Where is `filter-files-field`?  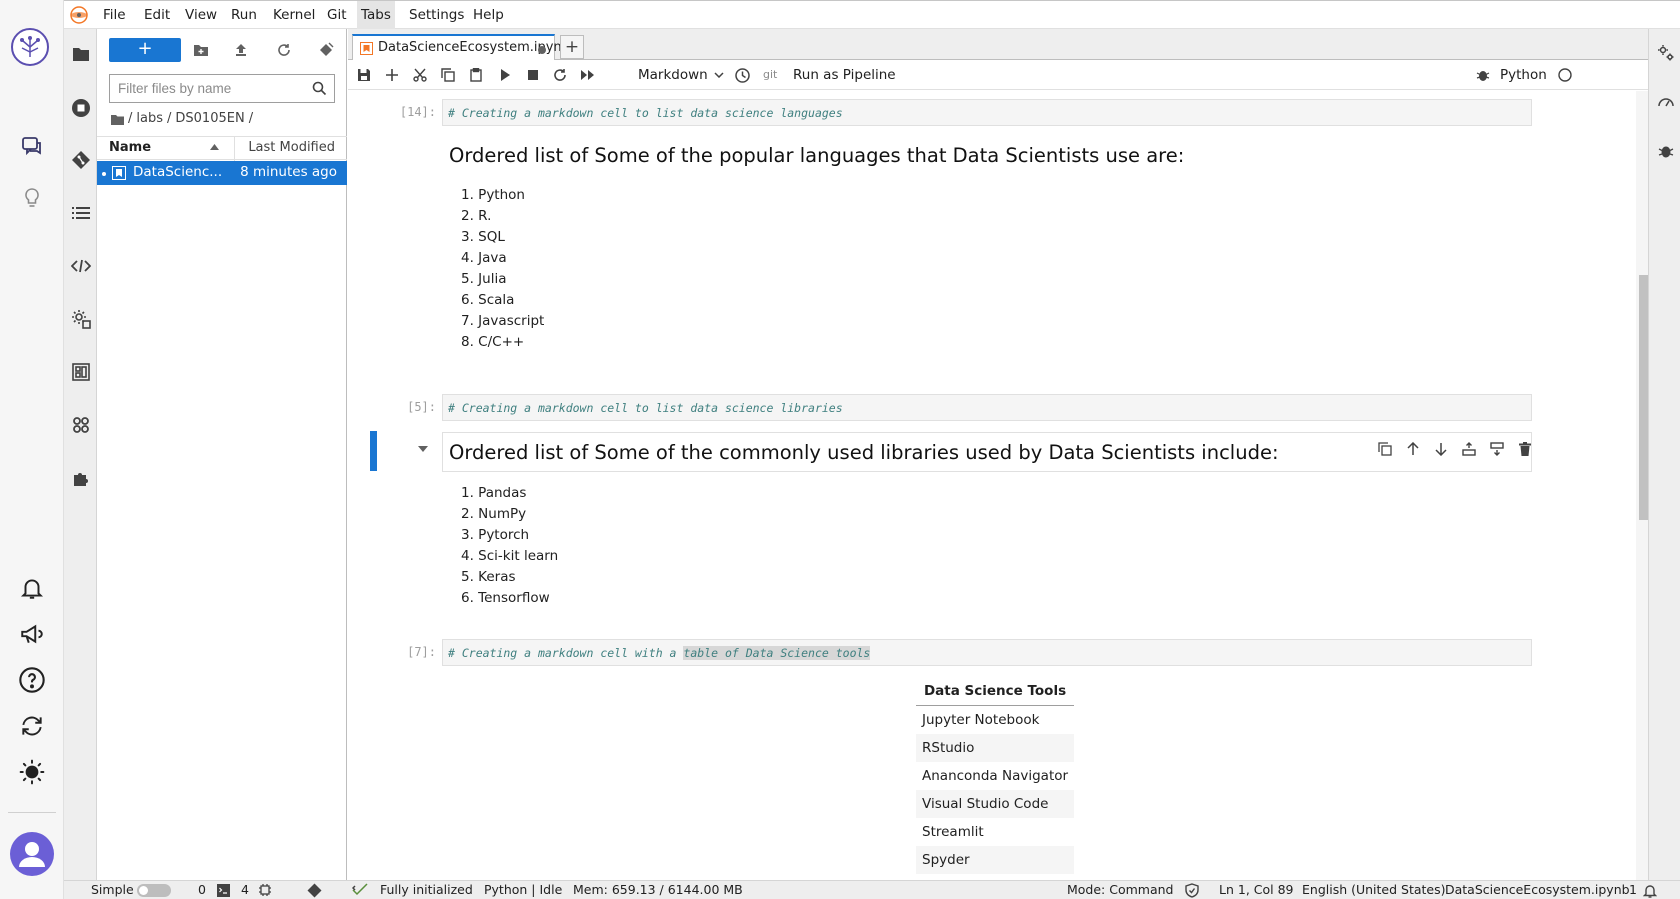
filter-files-field is located at coordinates (222, 88).